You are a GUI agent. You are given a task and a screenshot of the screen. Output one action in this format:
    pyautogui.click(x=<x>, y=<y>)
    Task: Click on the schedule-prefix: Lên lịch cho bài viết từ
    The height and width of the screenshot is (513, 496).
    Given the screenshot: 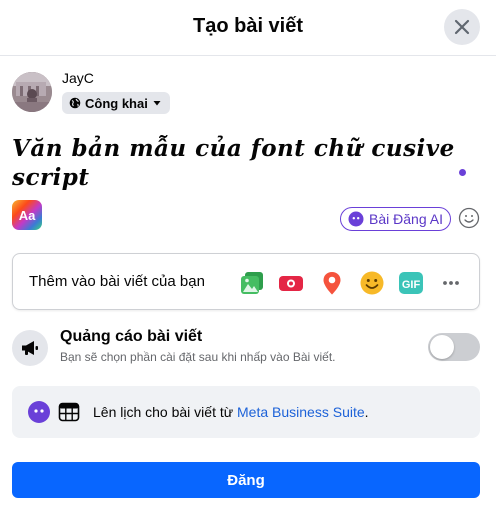 What is the action you would take?
    pyautogui.click(x=165, y=412)
    